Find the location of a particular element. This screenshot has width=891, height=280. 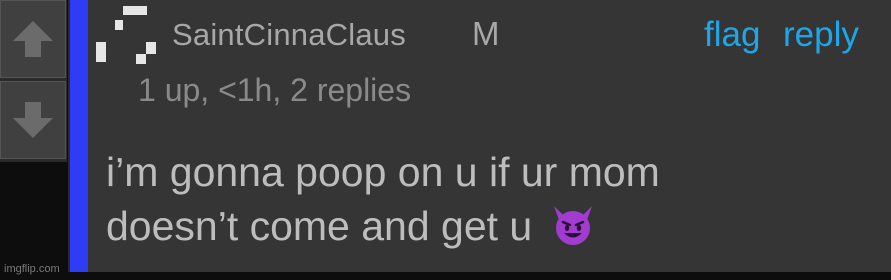

vote-column is located at coordinates (33, 81).